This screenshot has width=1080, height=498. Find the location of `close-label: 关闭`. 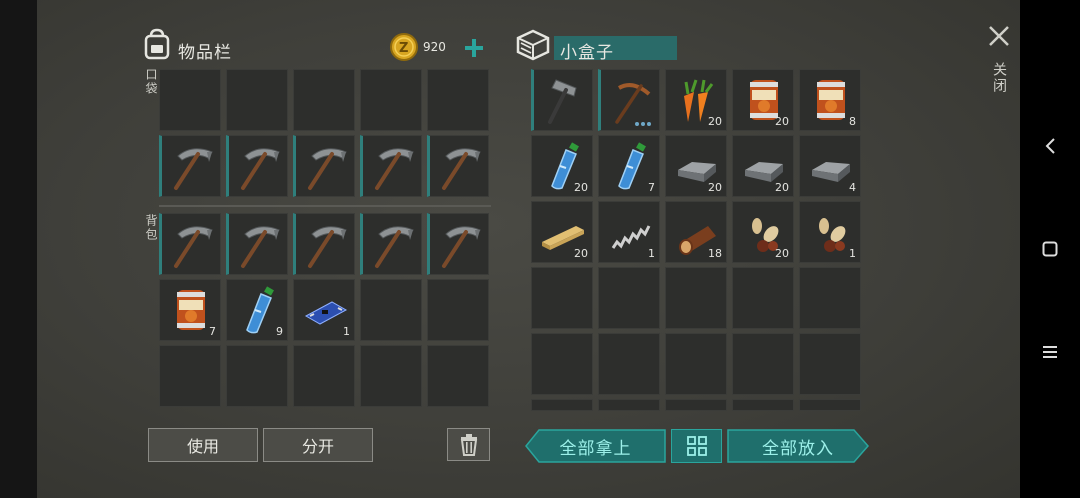

close-label: 关闭 is located at coordinates (999, 78).